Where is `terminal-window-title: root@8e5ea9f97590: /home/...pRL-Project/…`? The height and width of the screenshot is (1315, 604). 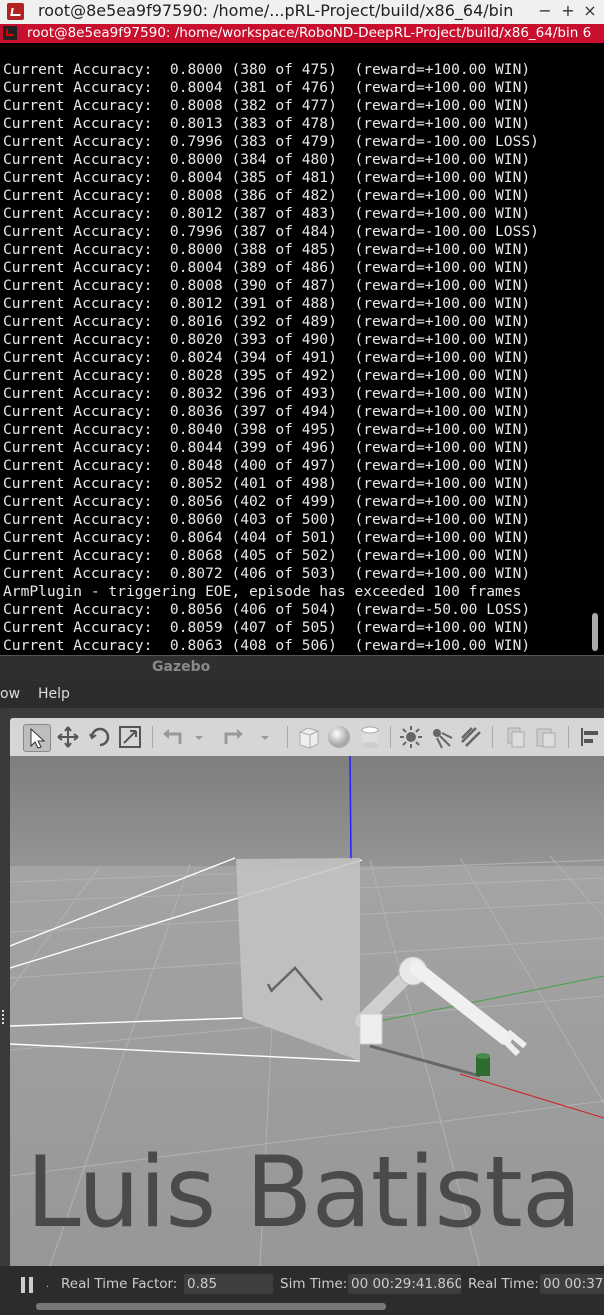
terminal-window-title: root@8e5ea9f97590: /home/...pRL-Project/… is located at coordinates (276, 10).